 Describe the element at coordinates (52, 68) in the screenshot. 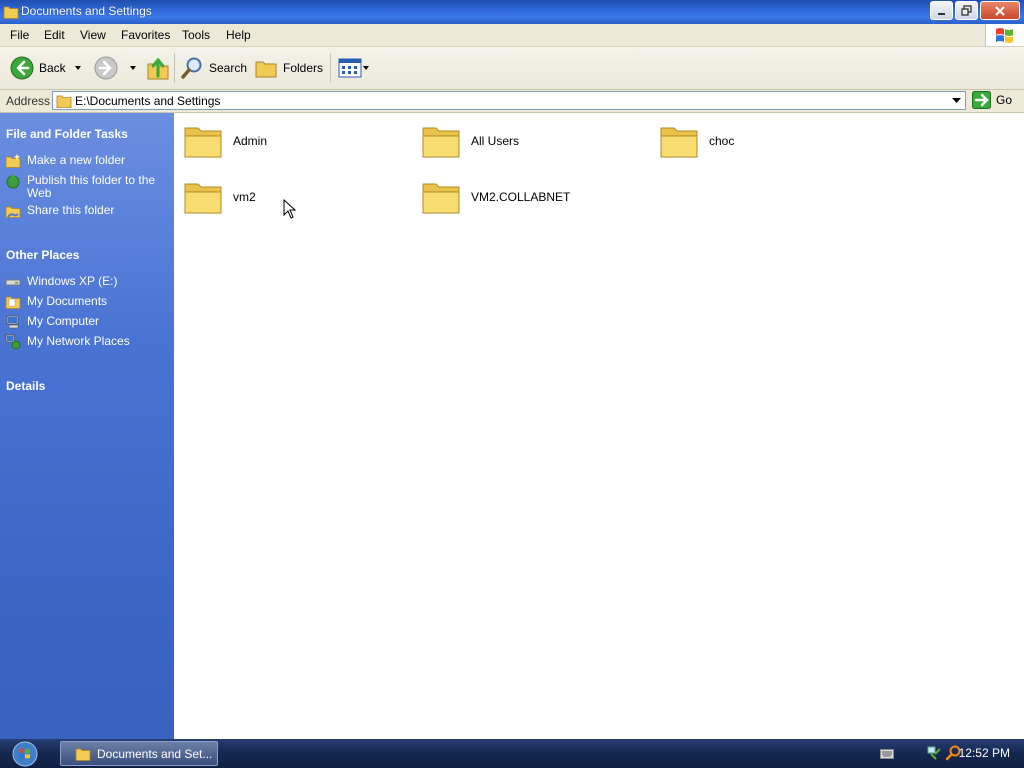

I see `back-label: Back` at that location.